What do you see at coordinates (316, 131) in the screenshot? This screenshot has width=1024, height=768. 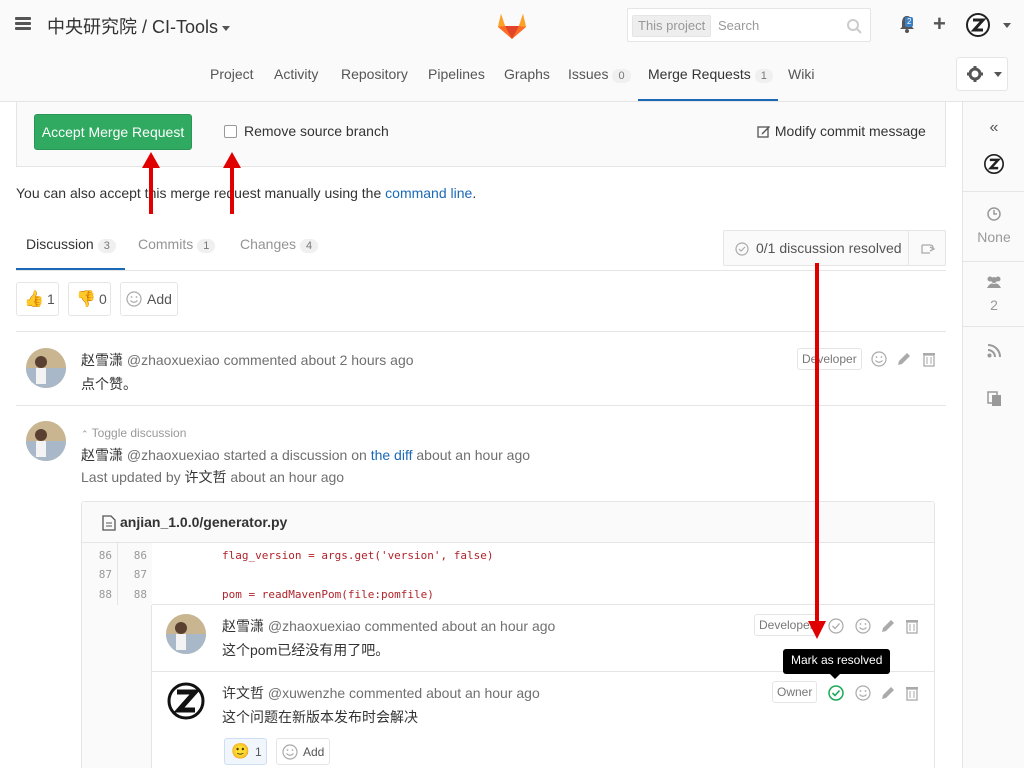 I see `remove-source-branch-label: Remove source branch` at bounding box center [316, 131].